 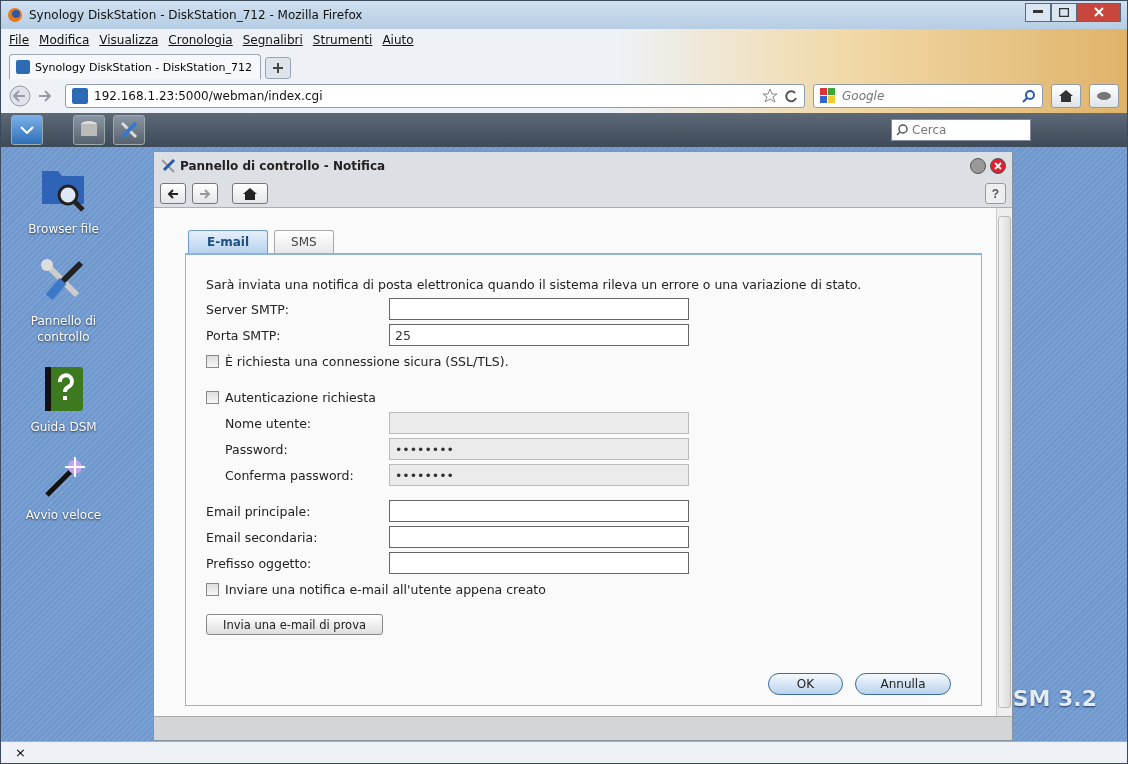 I want to click on field-label: Server SMTP:, so click(x=248, y=309).